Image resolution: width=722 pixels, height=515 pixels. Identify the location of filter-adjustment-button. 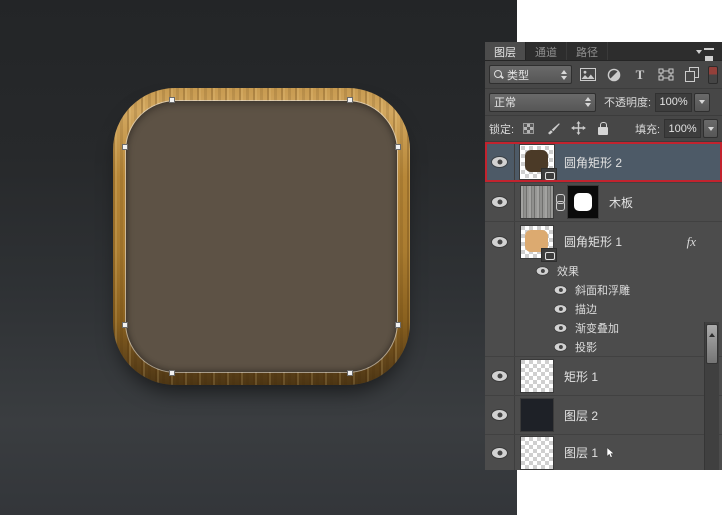
(614, 74).